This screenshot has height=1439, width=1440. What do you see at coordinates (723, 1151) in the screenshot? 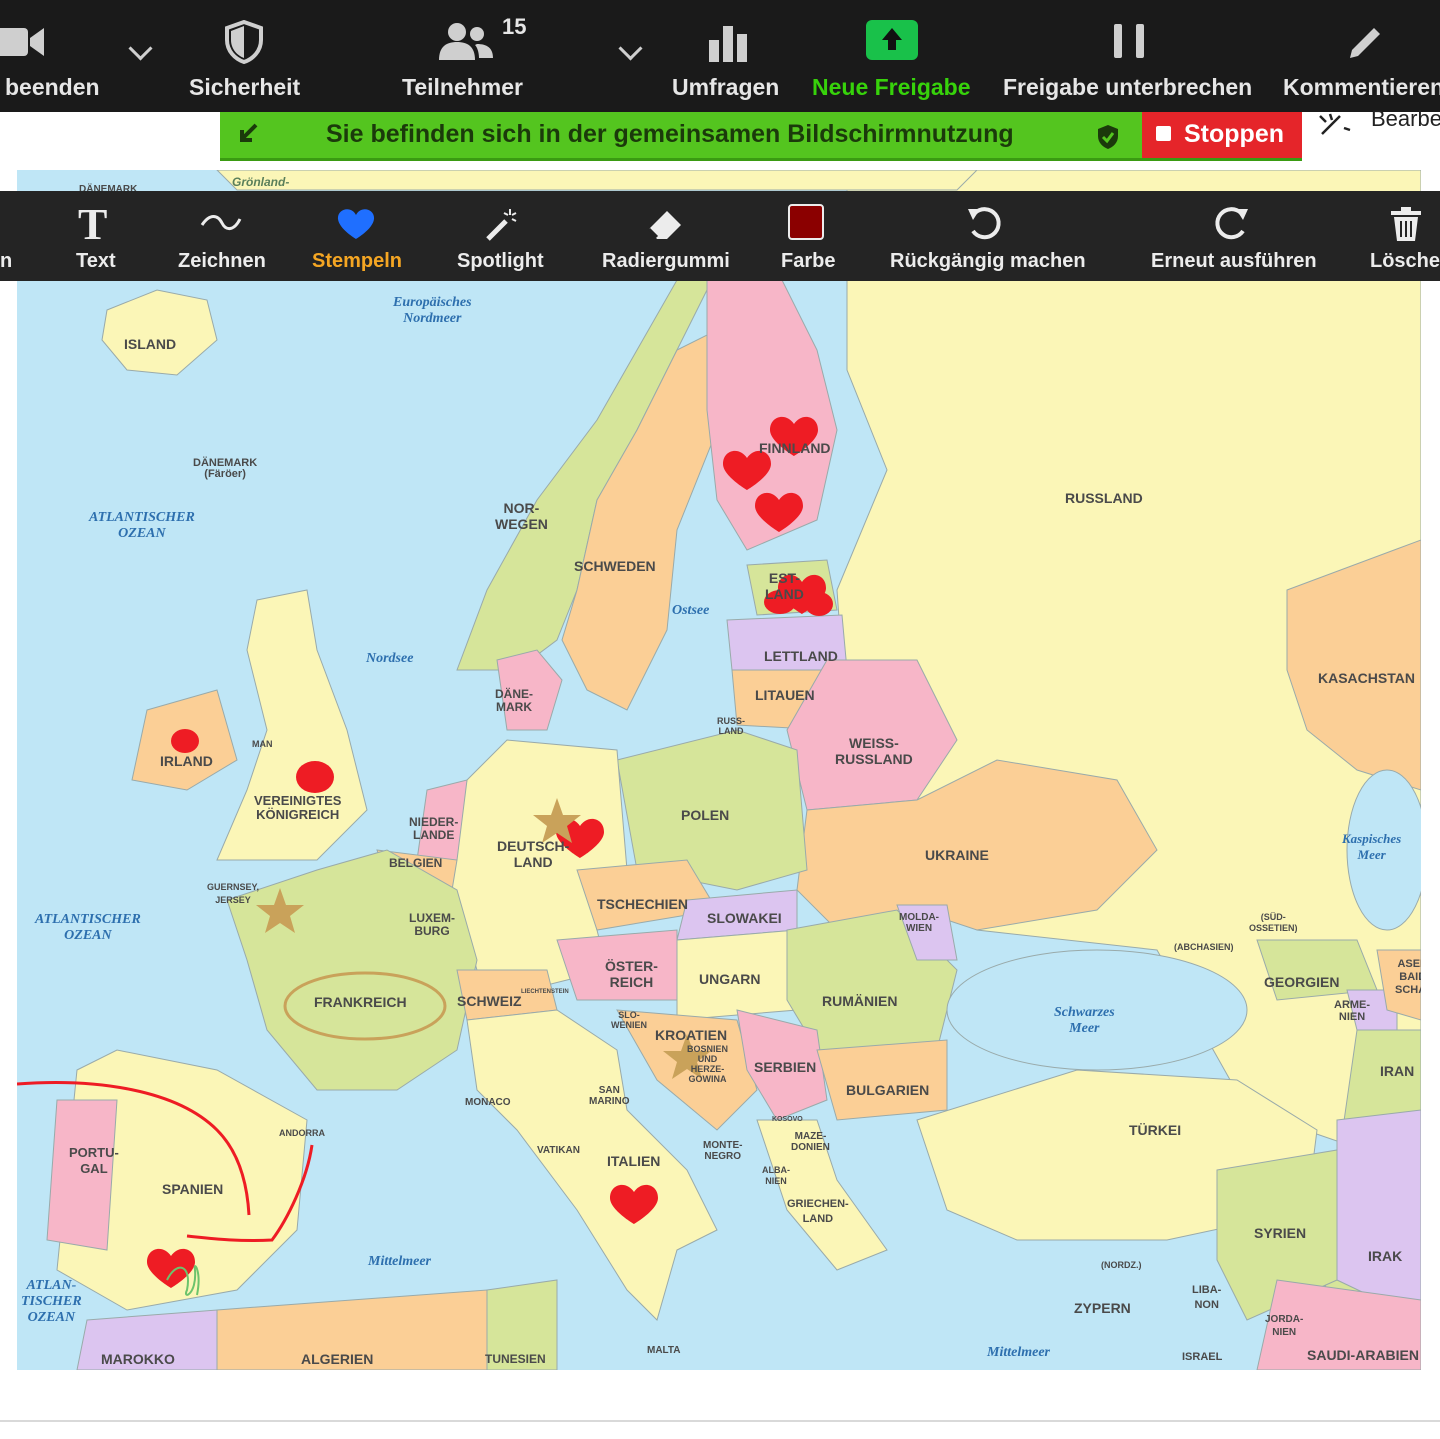
I see `label-montenegro: MONTE- NEGRO` at bounding box center [723, 1151].